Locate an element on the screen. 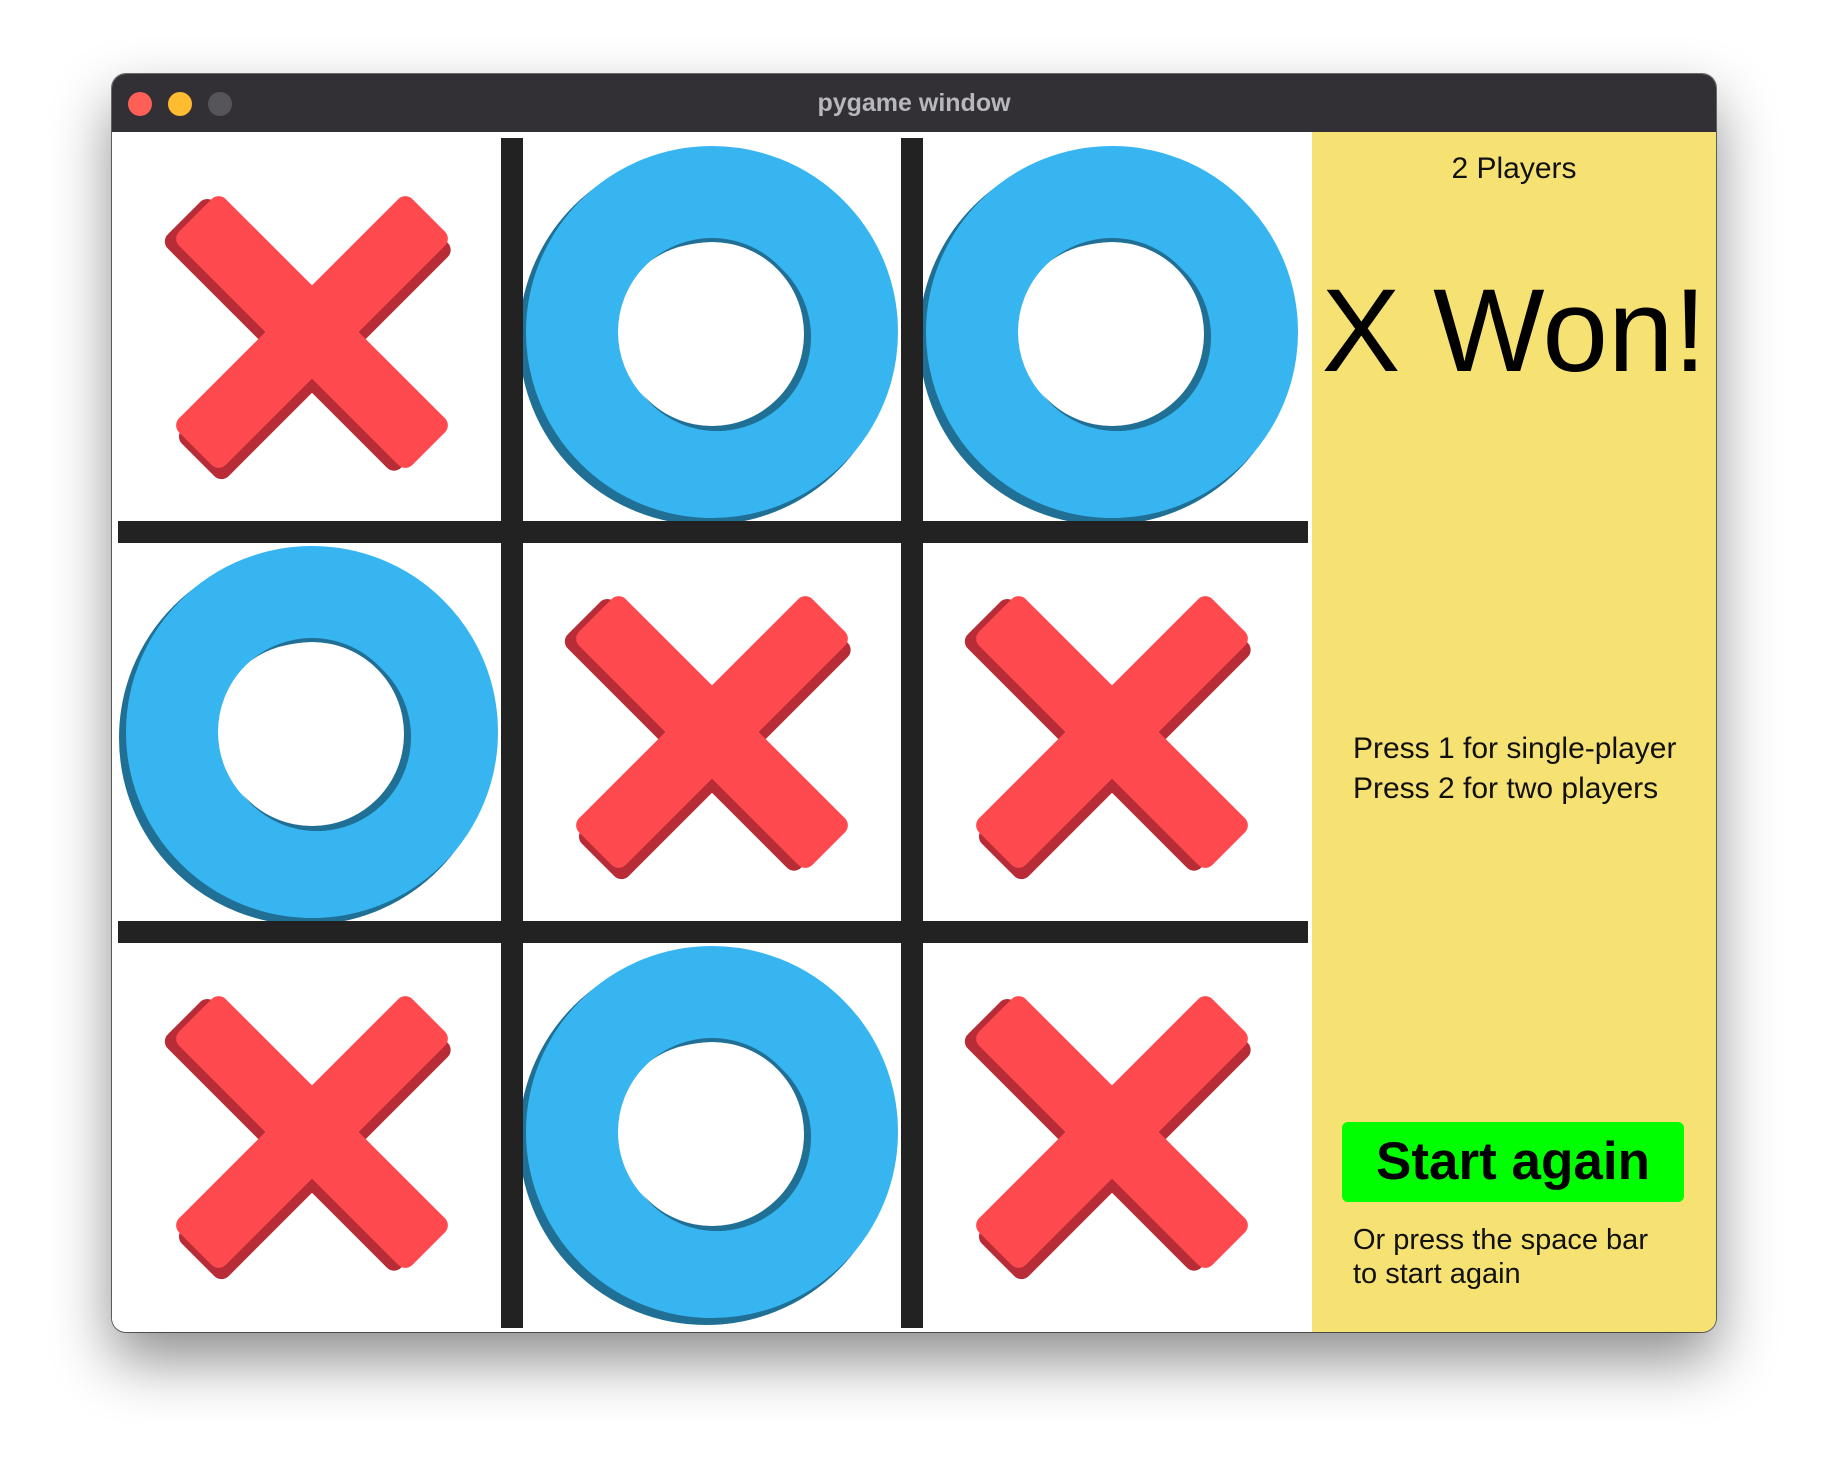 The image size is (1824, 1480). title-bar: pygame window is located at coordinates (914, 103).